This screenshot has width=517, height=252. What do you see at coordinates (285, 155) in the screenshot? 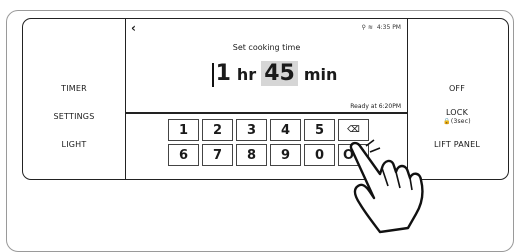
I see `key-9: 9` at bounding box center [285, 155].